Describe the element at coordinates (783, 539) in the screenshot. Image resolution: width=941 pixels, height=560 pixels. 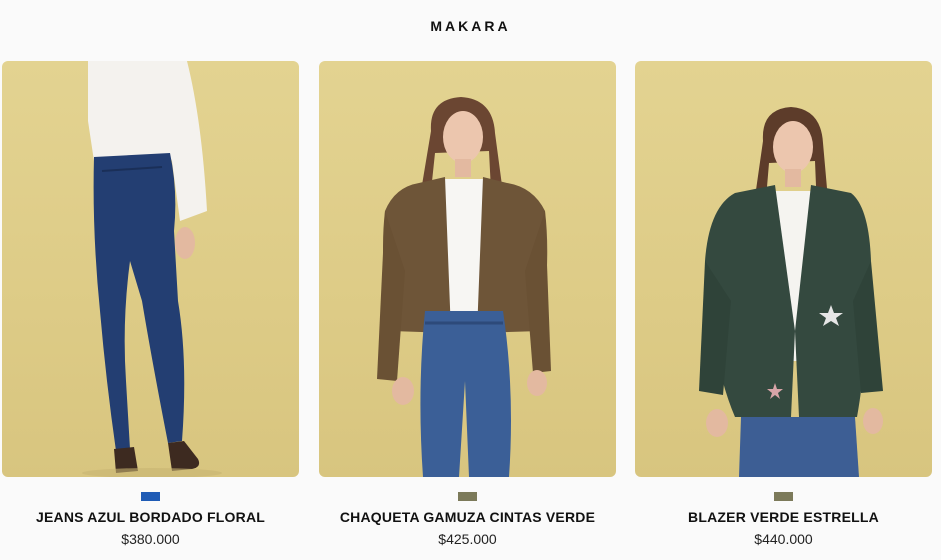
I see `product-price: $440.000` at that location.